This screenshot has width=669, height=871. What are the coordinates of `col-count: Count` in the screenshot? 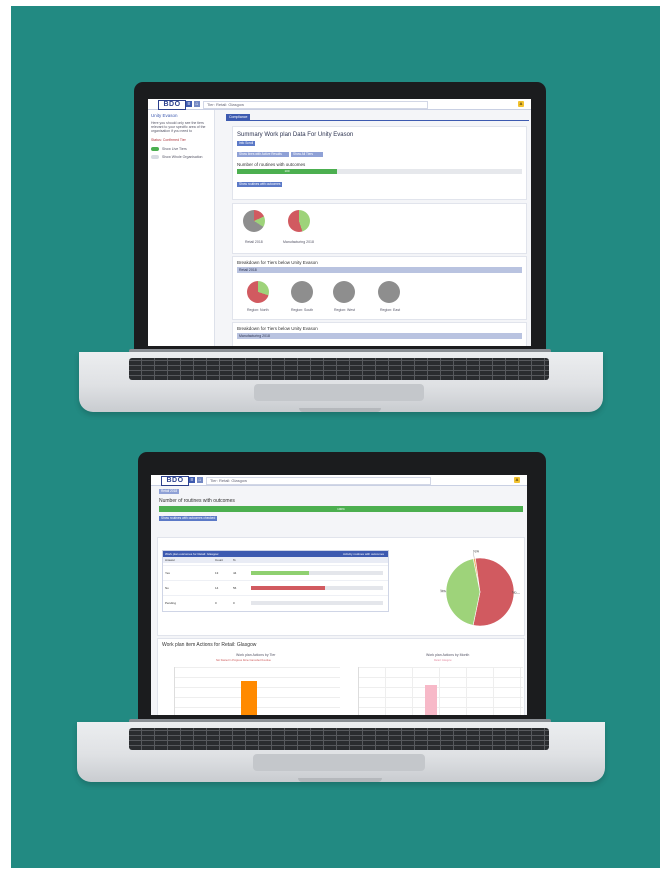 It's located at (219, 560).